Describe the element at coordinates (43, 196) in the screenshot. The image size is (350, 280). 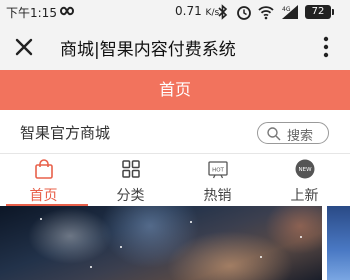
I see `tab-home-label: 首页` at that location.